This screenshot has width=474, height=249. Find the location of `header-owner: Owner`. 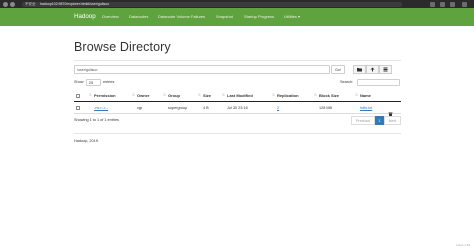

header-owner: Owner is located at coordinates (143, 95).